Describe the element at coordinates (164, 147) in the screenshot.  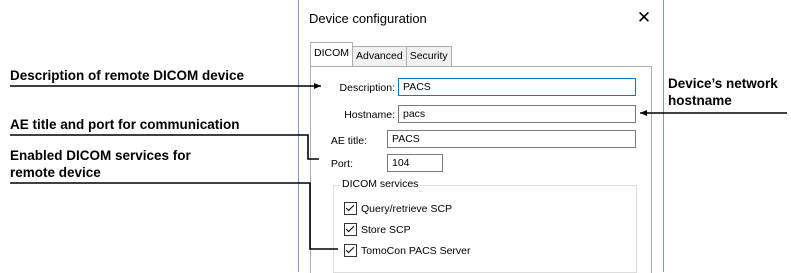
I see `ae-title-port-bracket-line` at that location.